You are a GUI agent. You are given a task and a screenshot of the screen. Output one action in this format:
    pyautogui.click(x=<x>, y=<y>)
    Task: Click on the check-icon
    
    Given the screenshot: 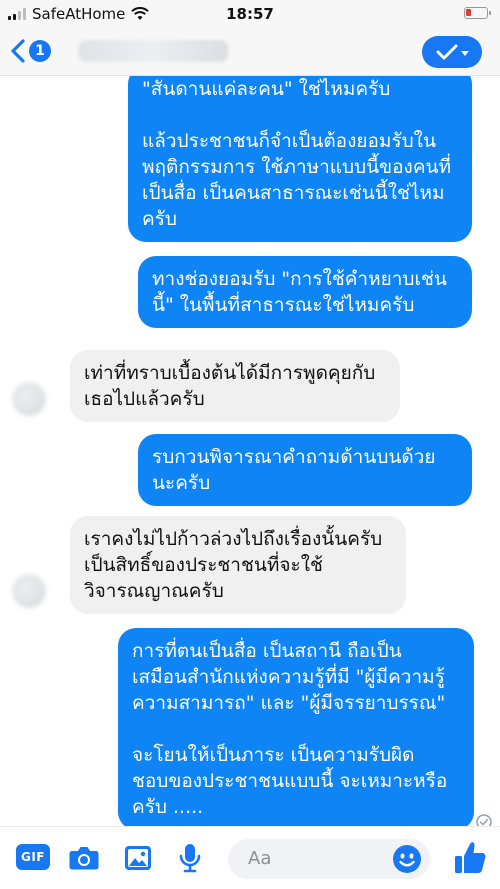 What is the action you would take?
    pyautogui.click(x=446, y=52)
    